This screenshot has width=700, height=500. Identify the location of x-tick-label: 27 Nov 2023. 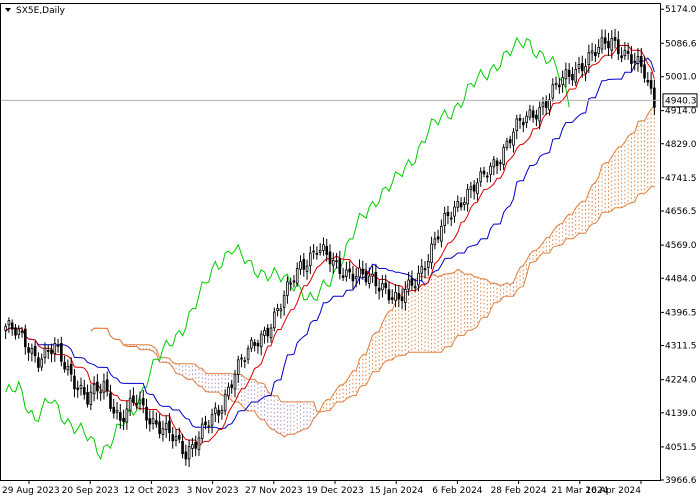
(274, 491).